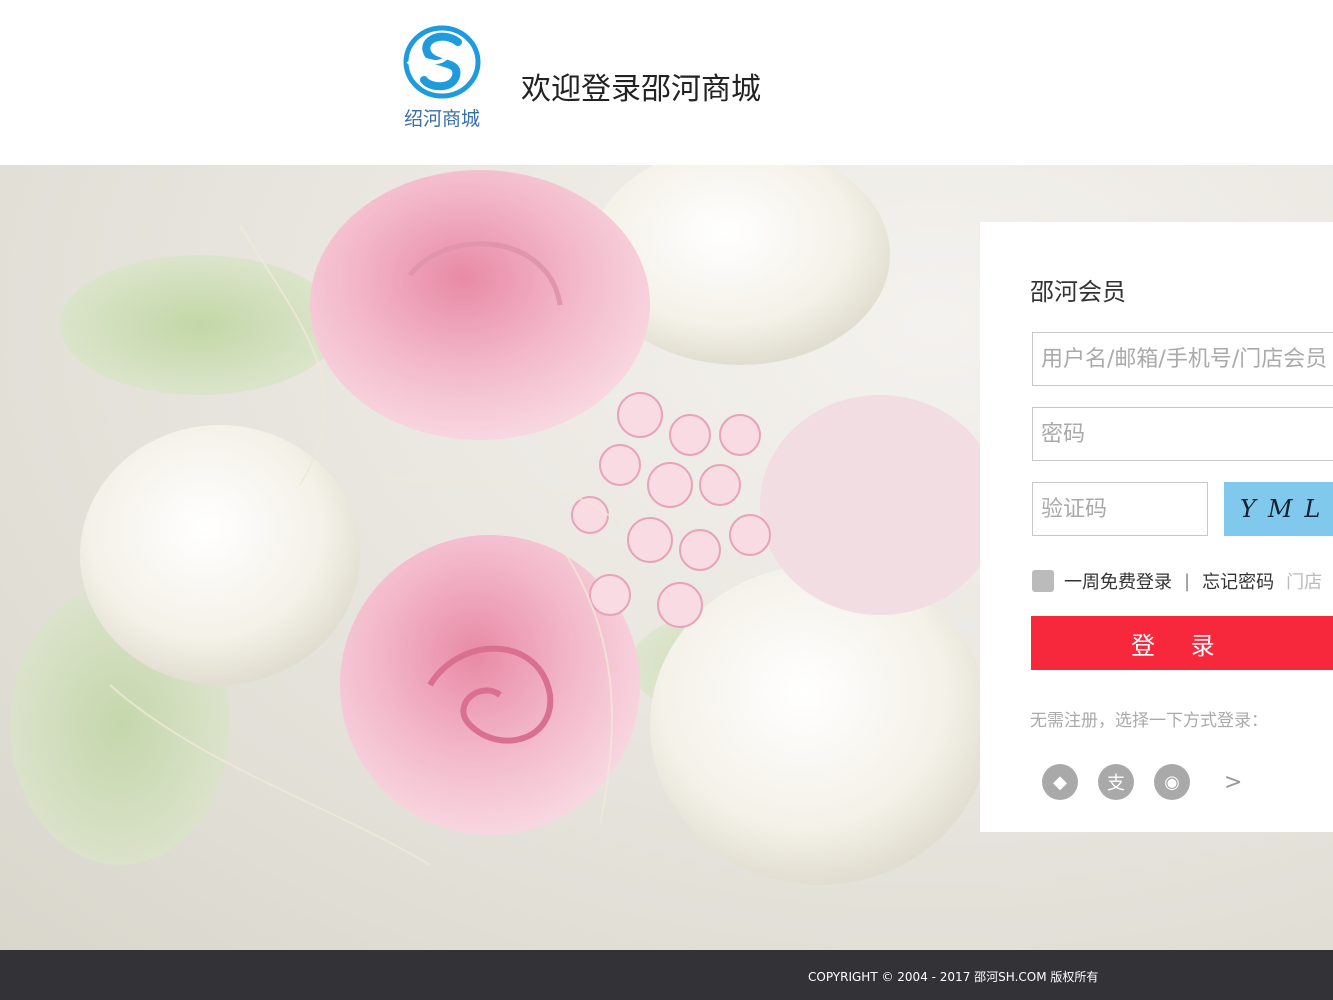  I want to click on username-field, so click(1182, 359).